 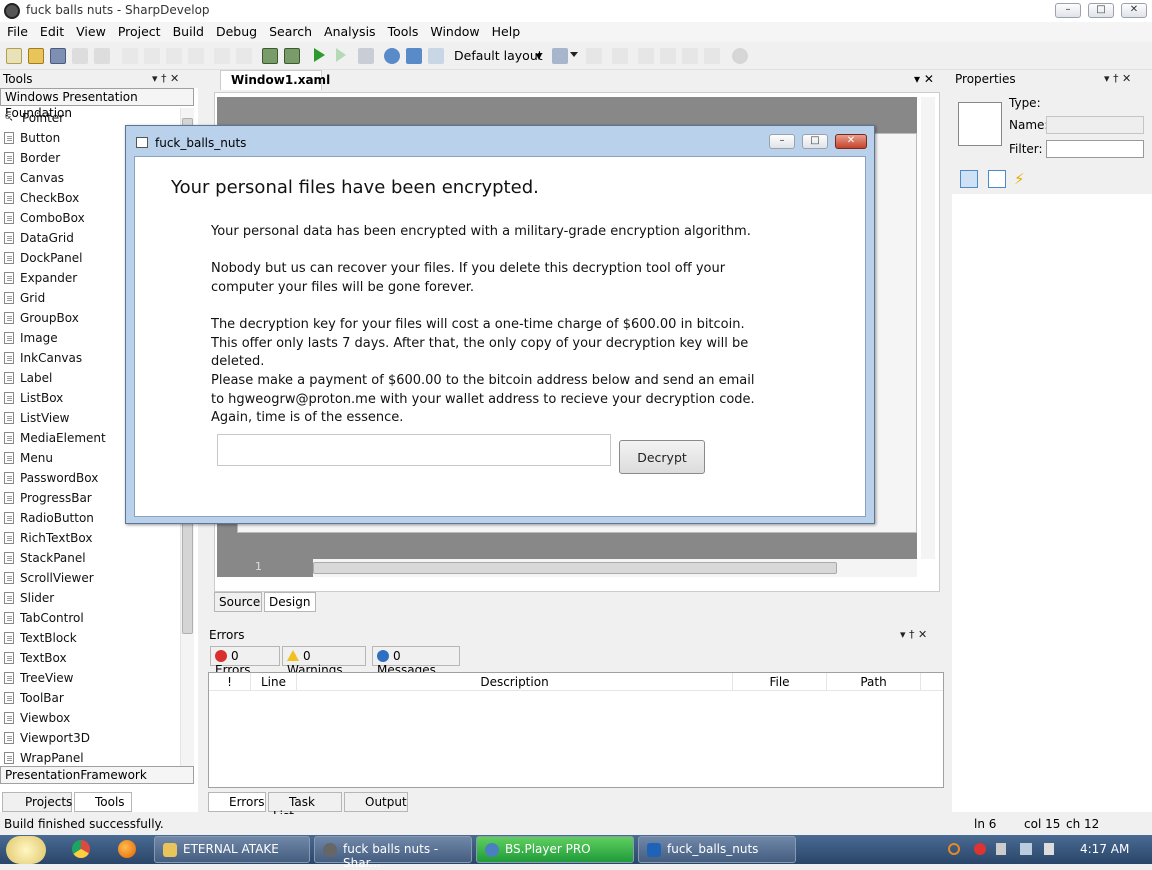 I want to click on tool-item-label: TreeView, so click(x=47, y=678).